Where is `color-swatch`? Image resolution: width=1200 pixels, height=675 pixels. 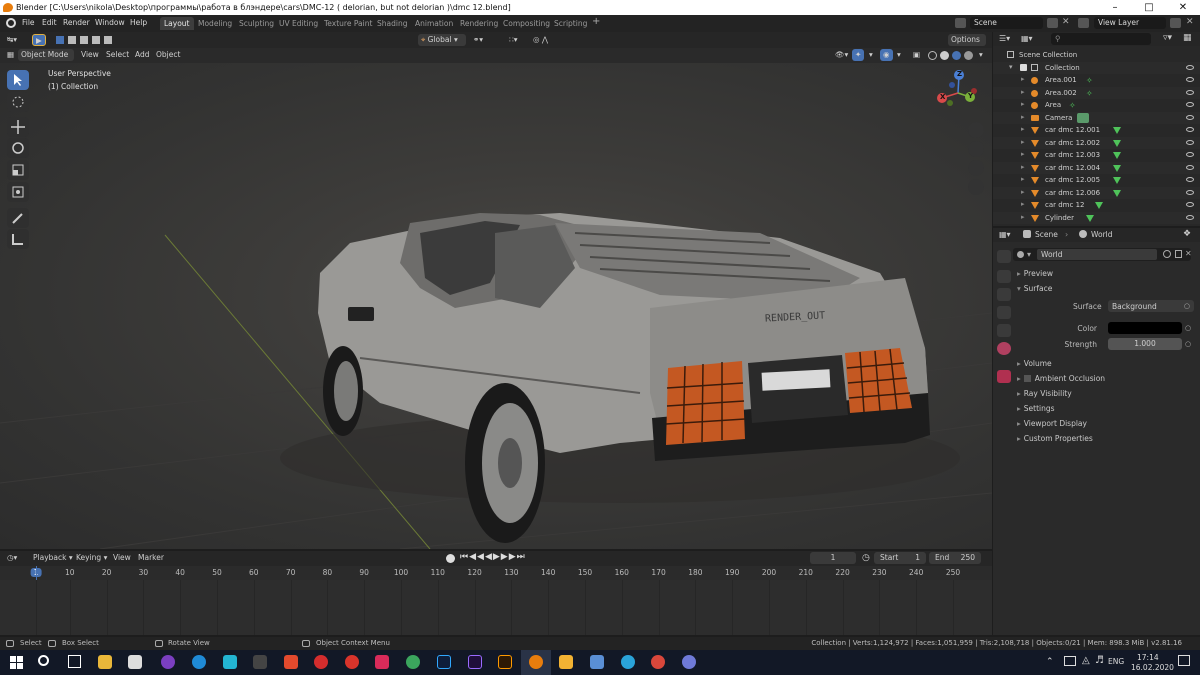 color-swatch is located at coordinates (1145, 328).